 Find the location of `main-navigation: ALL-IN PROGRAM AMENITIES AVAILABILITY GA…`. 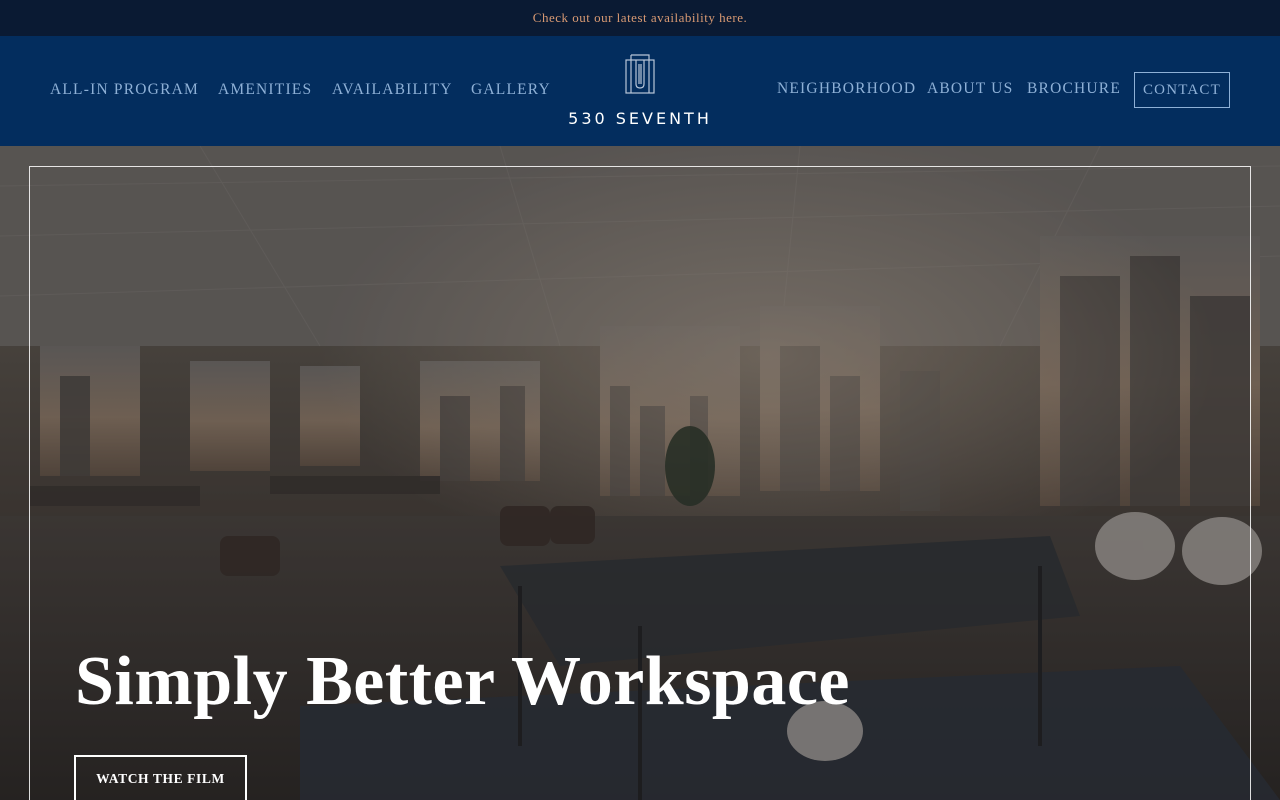

main-navigation: ALL-IN PROGRAM AMENITIES AVAILABILITY GA… is located at coordinates (640, 91).